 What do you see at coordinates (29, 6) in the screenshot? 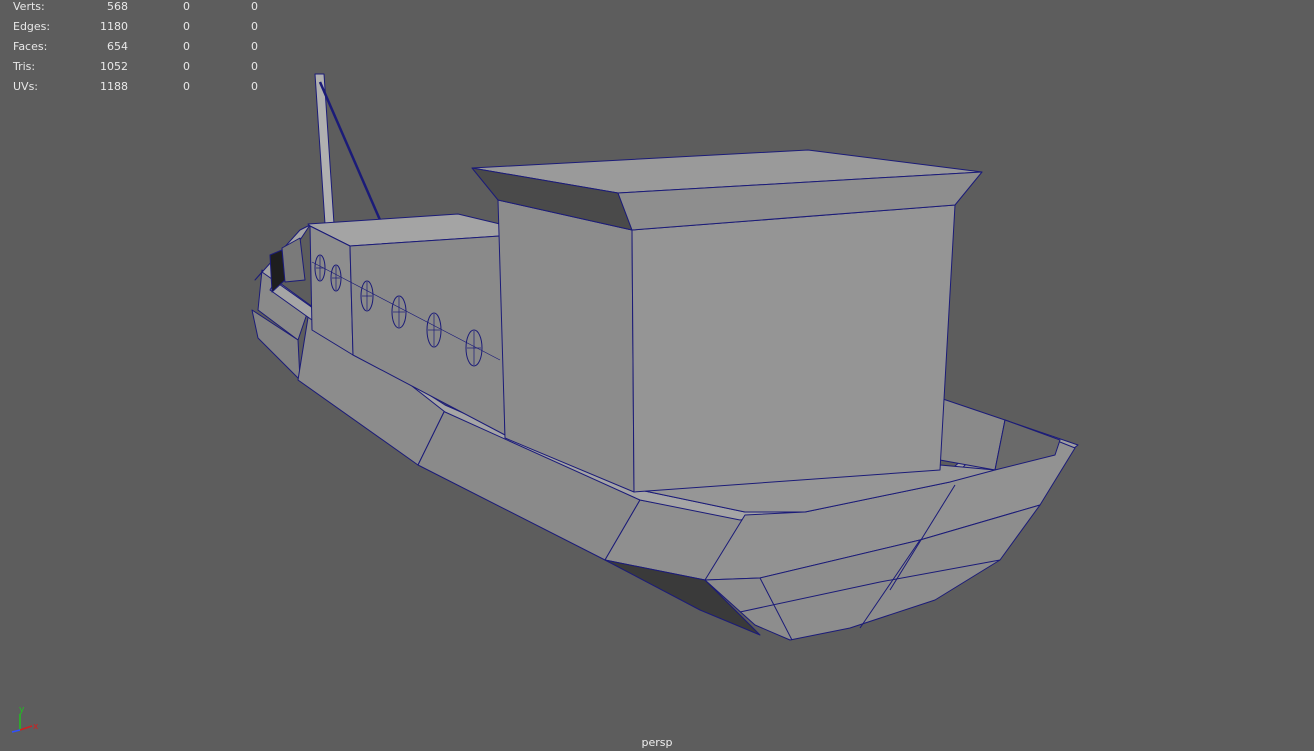
I see `hud-label: Verts:` at bounding box center [29, 6].